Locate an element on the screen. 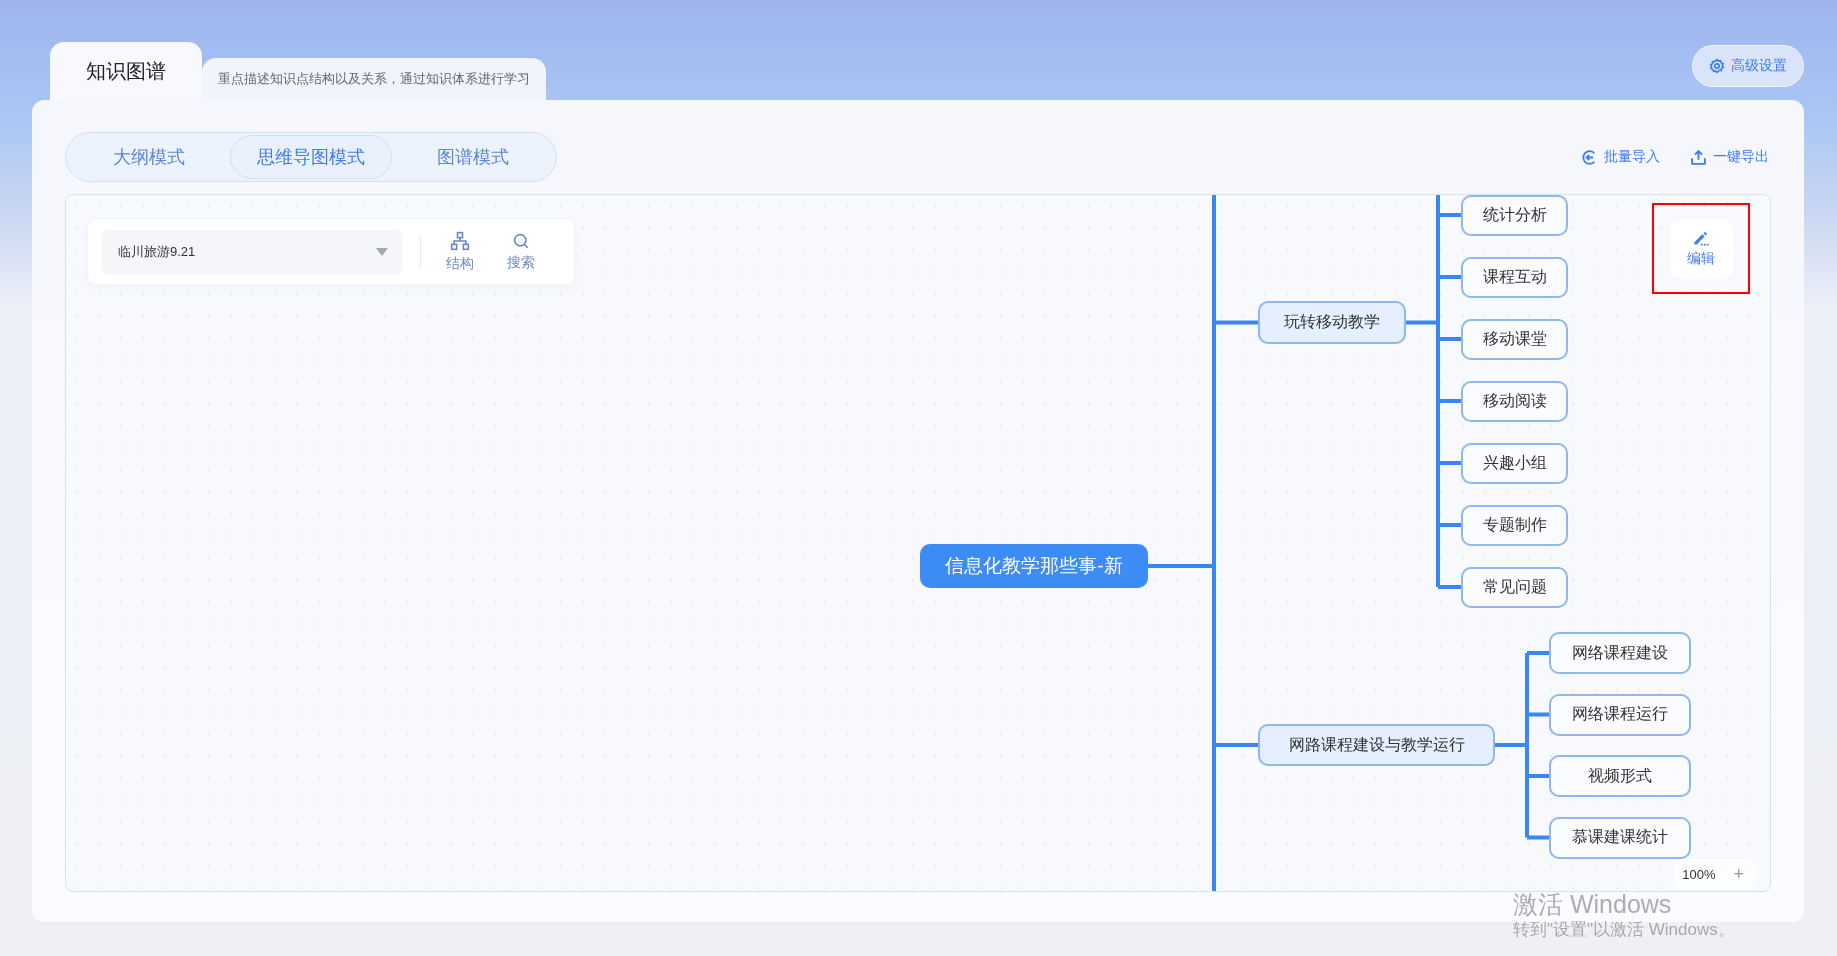 The width and height of the screenshot is (1837, 956). leaf-node: 网络课程建设 is located at coordinates (1620, 653).